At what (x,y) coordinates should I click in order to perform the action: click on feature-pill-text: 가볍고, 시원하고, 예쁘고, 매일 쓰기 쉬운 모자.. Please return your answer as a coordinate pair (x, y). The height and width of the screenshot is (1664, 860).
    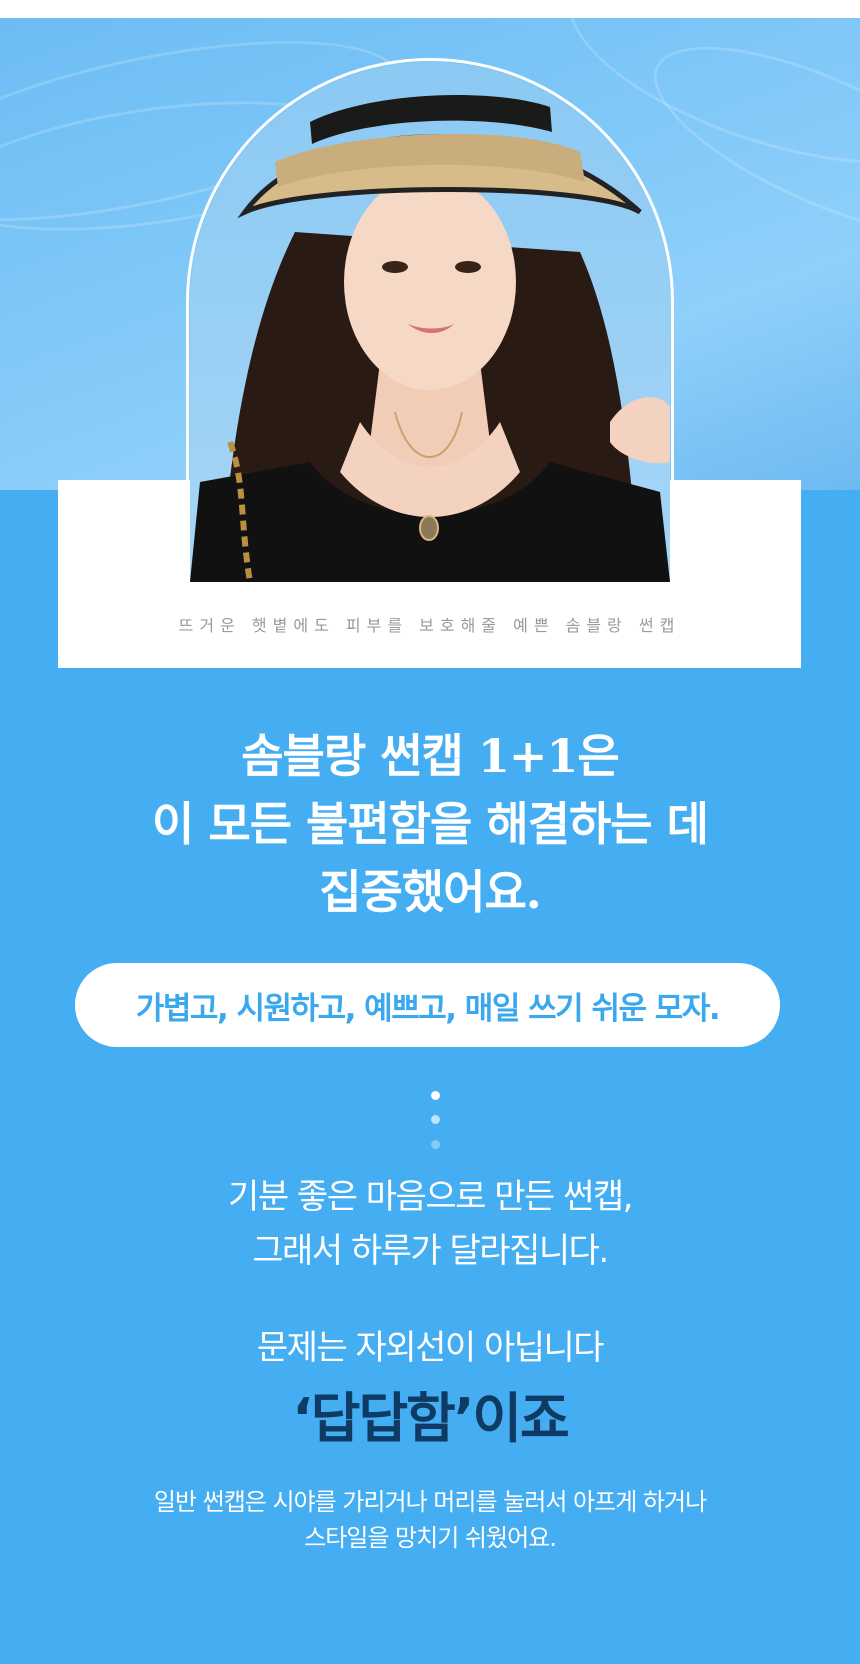
    Looking at the image, I should click on (428, 1008).